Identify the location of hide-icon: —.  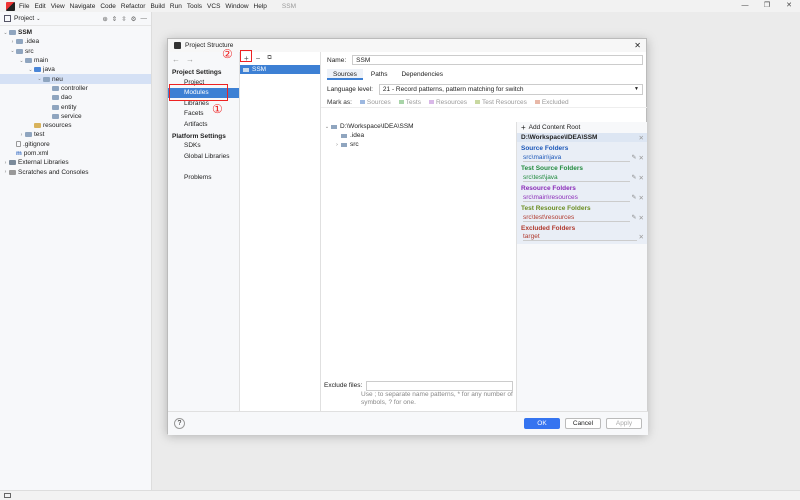
(144, 19).